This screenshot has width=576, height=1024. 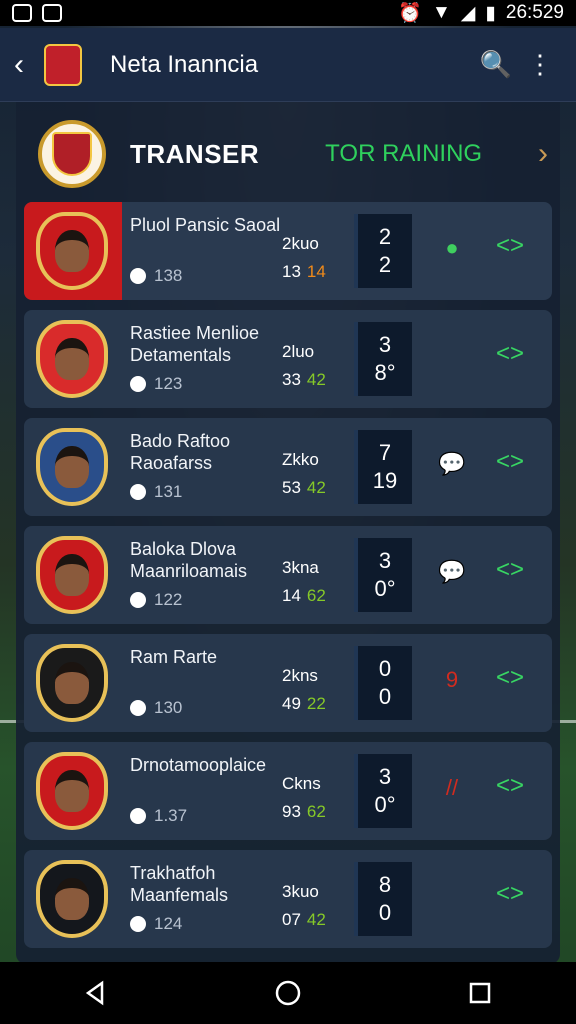 What do you see at coordinates (480, 993) in the screenshot?
I see `recents-nav-icon` at bounding box center [480, 993].